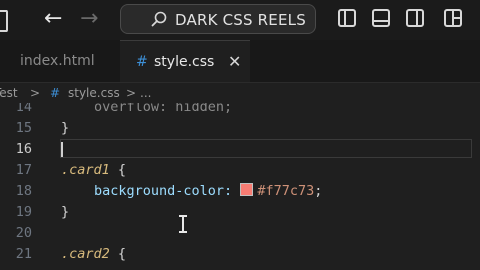  What do you see at coordinates (247, 189) in the screenshot?
I see `color-swatch` at bounding box center [247, 189].